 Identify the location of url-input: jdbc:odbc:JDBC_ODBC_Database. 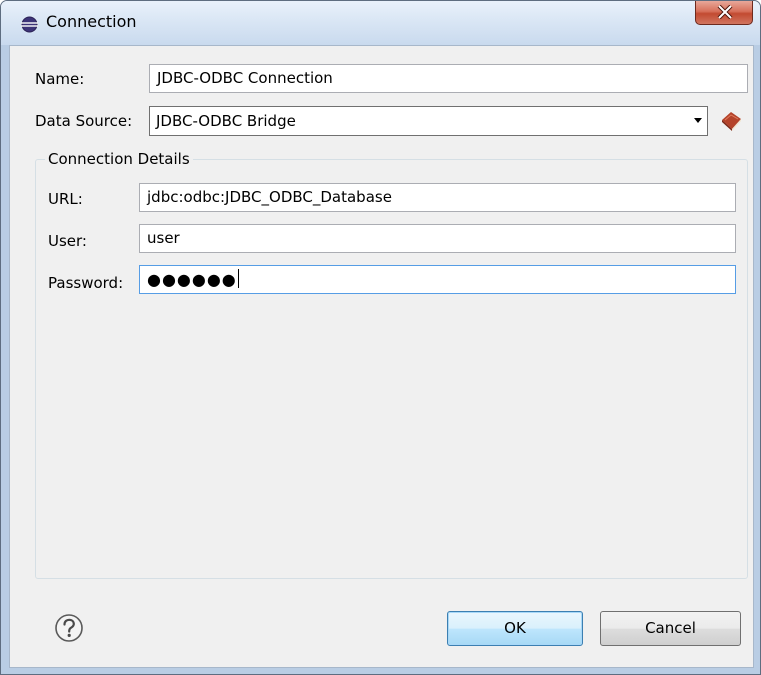
(437, 197).